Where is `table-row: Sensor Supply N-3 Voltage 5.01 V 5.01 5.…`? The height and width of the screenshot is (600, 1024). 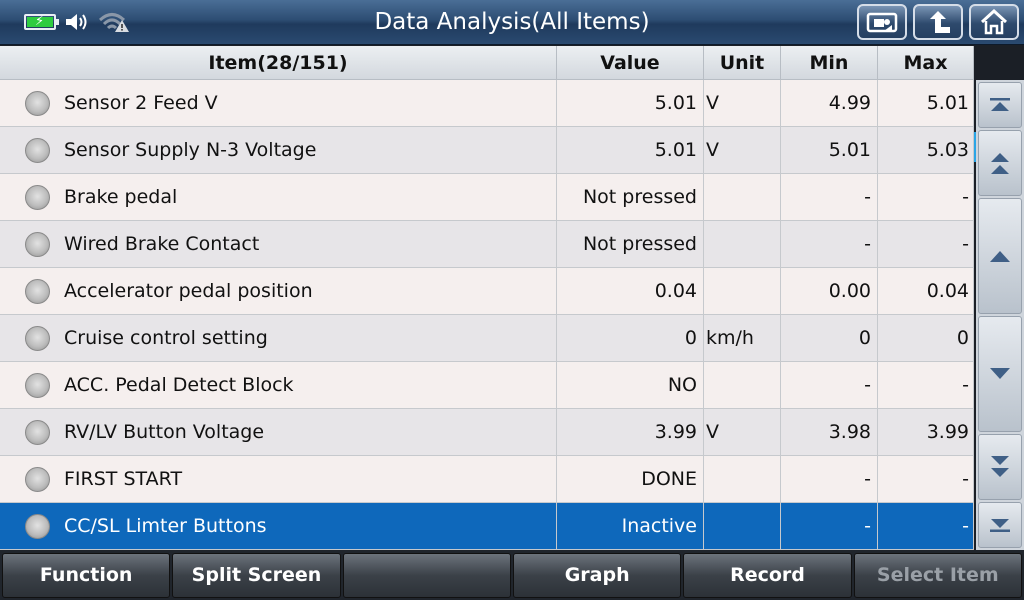 table-row: Sensor Supply N-3 Voltage 5.01 V 5.01 5.… is located at coordinates (487, 150).